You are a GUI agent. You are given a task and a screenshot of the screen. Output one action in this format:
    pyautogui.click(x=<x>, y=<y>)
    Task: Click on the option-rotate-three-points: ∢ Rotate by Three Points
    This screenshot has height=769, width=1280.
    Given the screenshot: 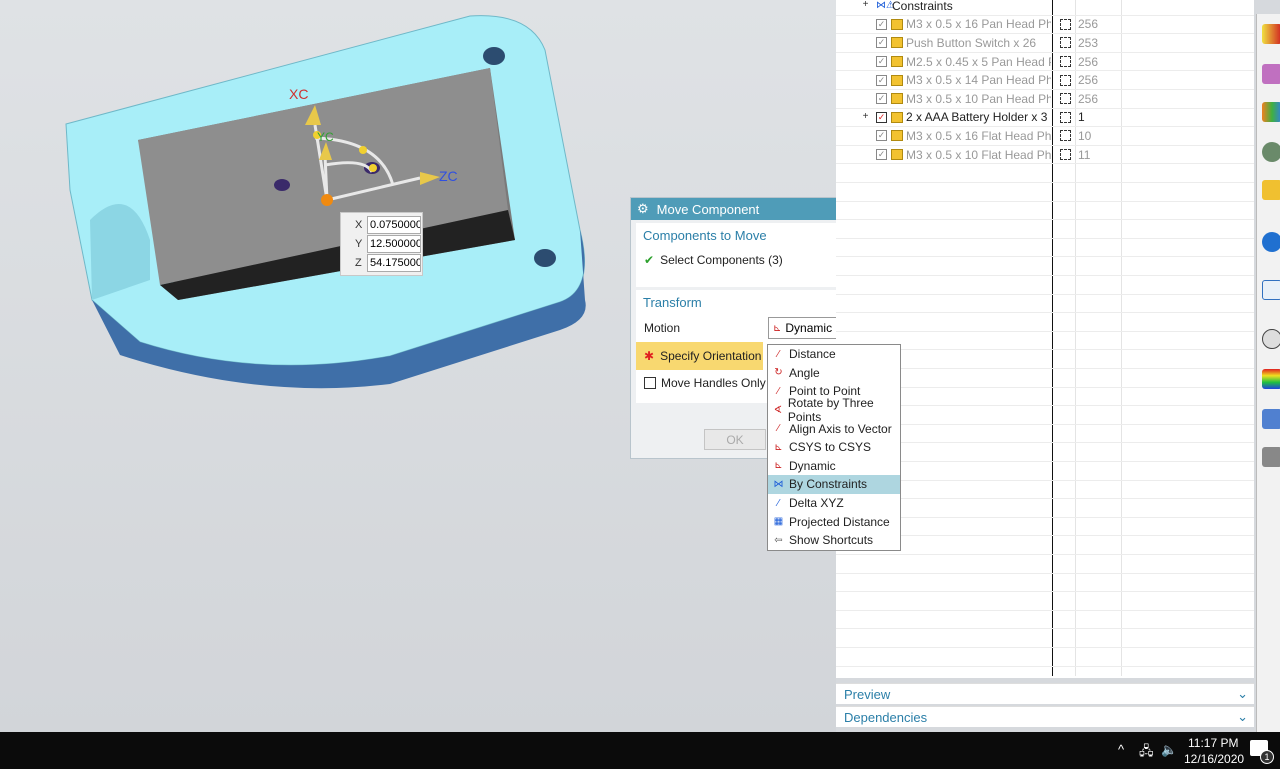 What is the action you would take?
    pyautogui.click(x=834, y=410)
    